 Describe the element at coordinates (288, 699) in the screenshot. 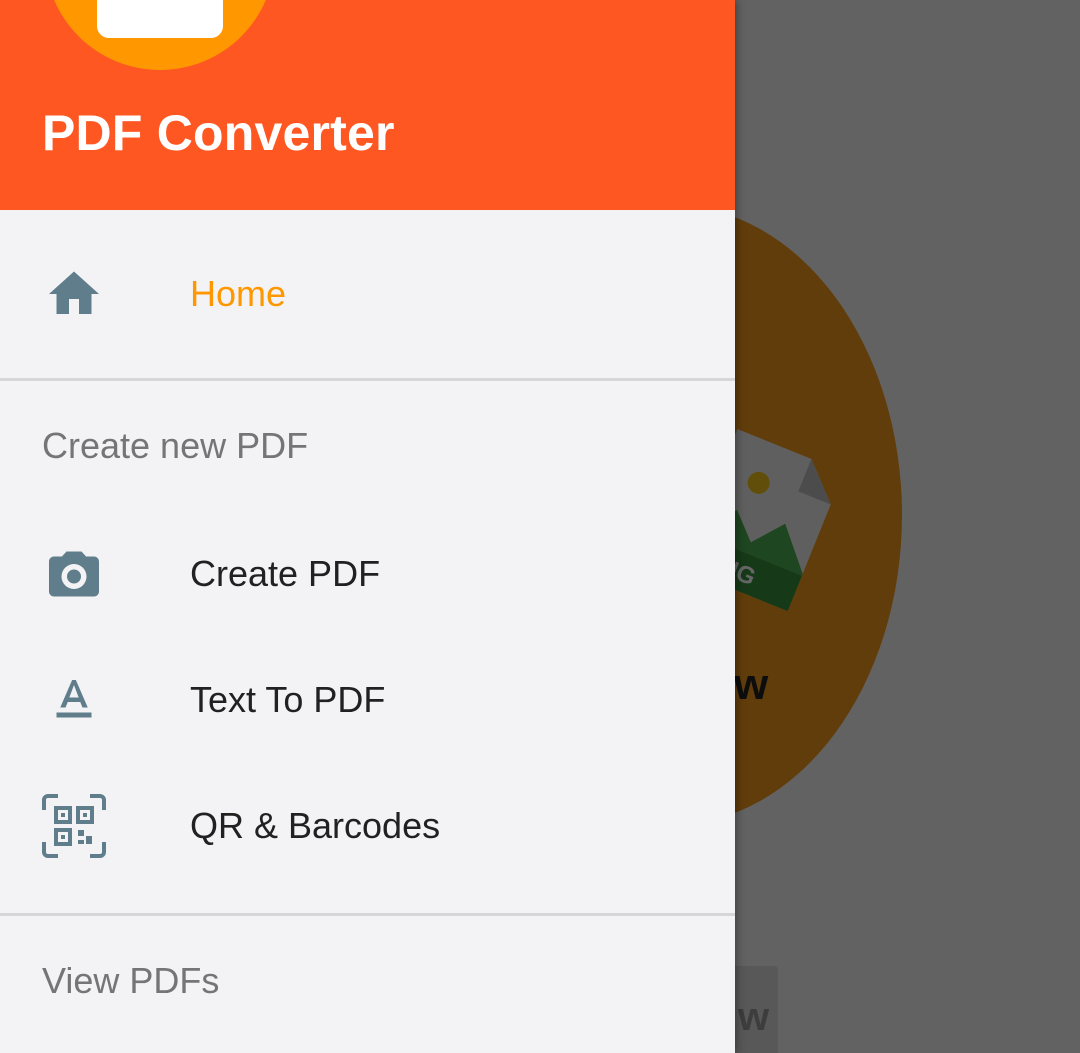

I see `nav-item-label: Text To PDF` at that location.